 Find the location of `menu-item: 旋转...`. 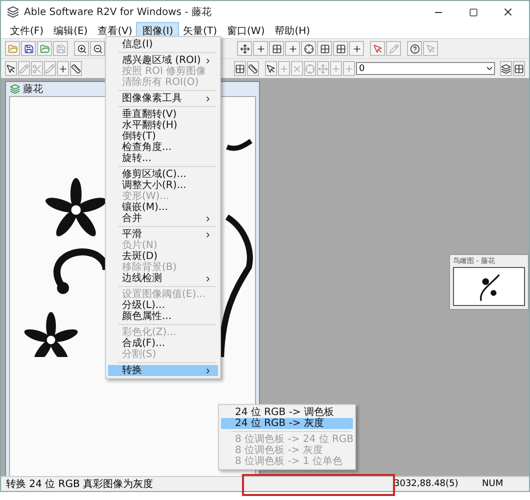

menu-item: 旋转... is located at coordinates (163, 158).